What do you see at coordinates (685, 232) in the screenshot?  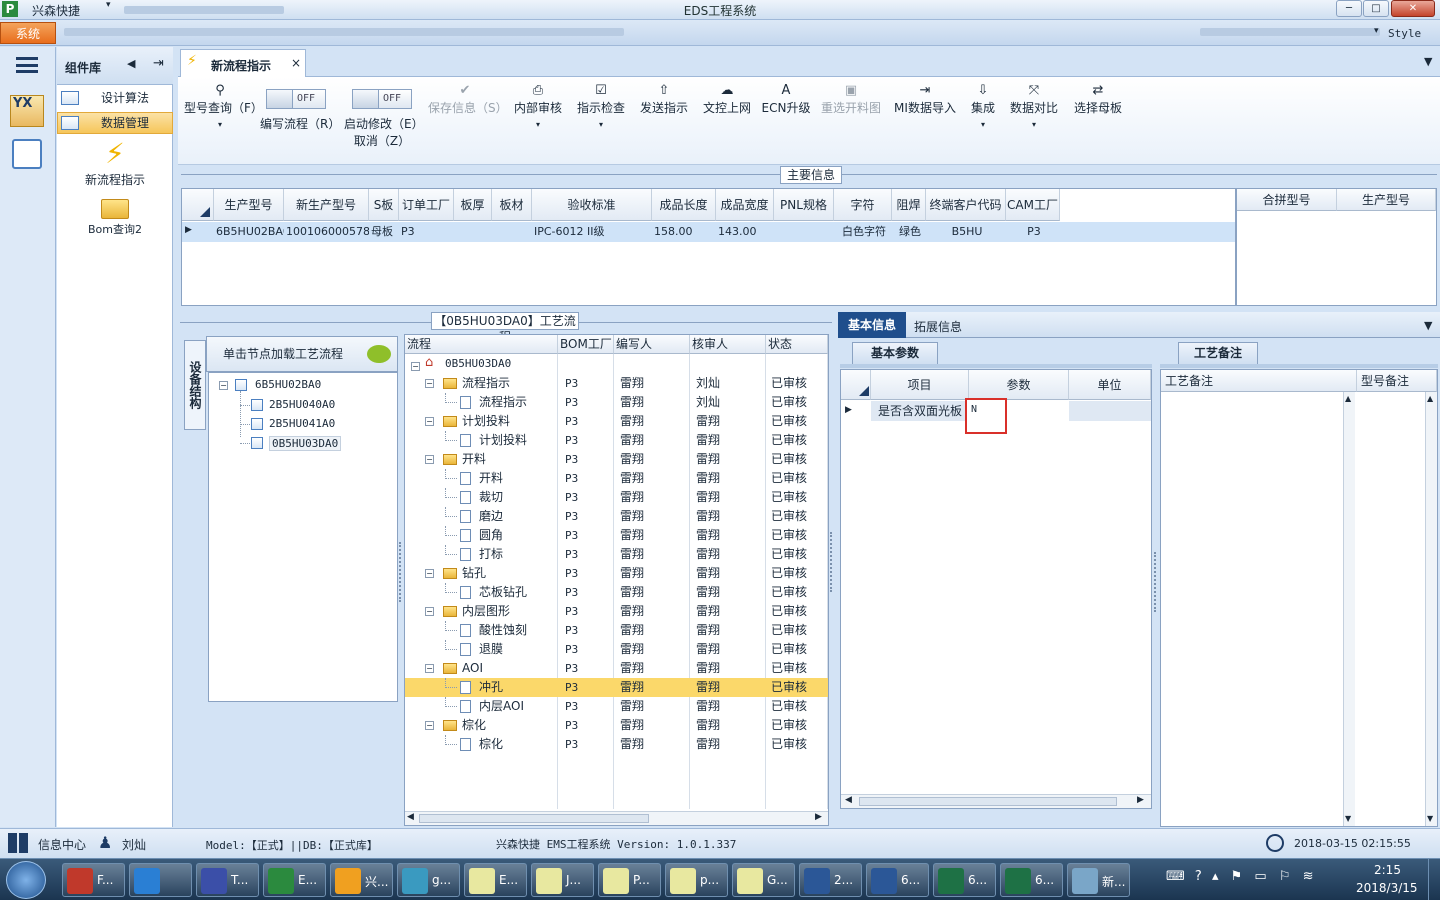 I see `table-cell: 158.00` at bounding box center [685, 232].